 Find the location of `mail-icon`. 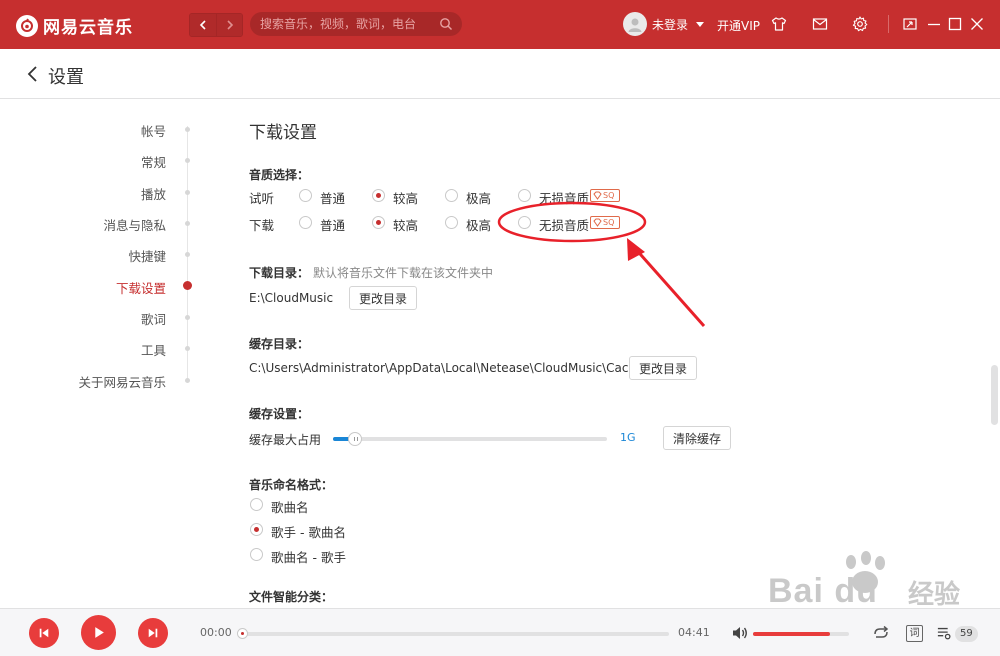

mail-icon is located at coordinates (820, 24).